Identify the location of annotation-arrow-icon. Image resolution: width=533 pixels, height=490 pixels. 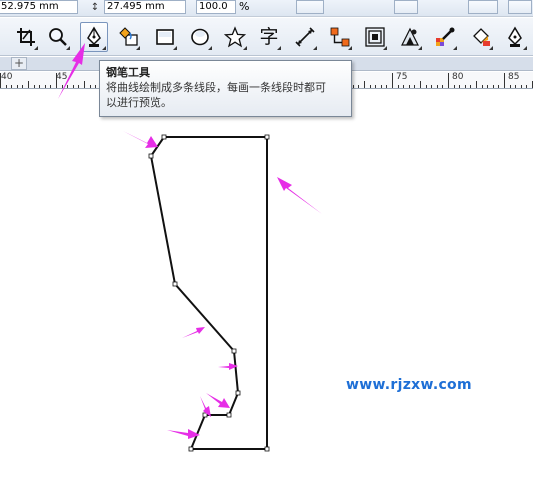
(71, 71).